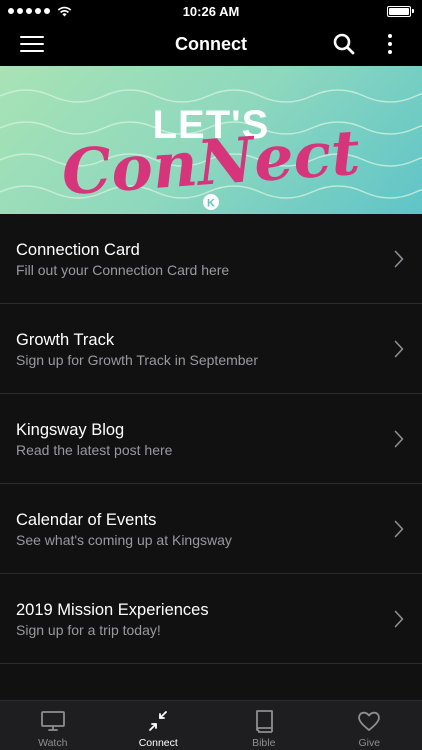  Describe the element at coordinates (94, 450) in the screenshot. I see `item-subtitle: Read the latest post here` at that location.